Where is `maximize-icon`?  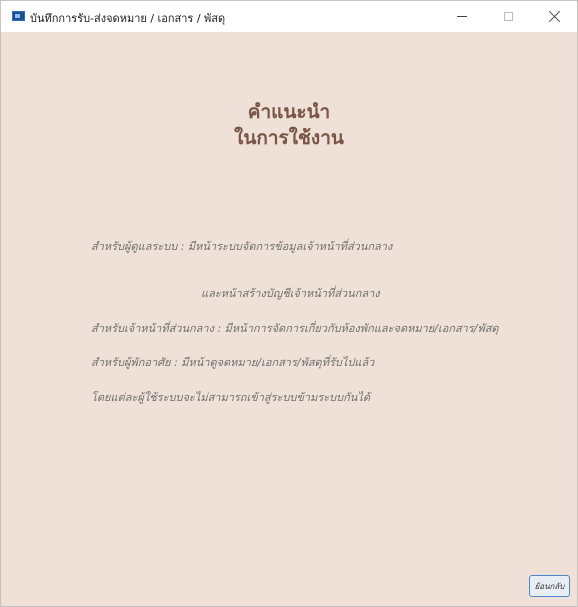
maximize-icon is located at coordinates (508, 16).